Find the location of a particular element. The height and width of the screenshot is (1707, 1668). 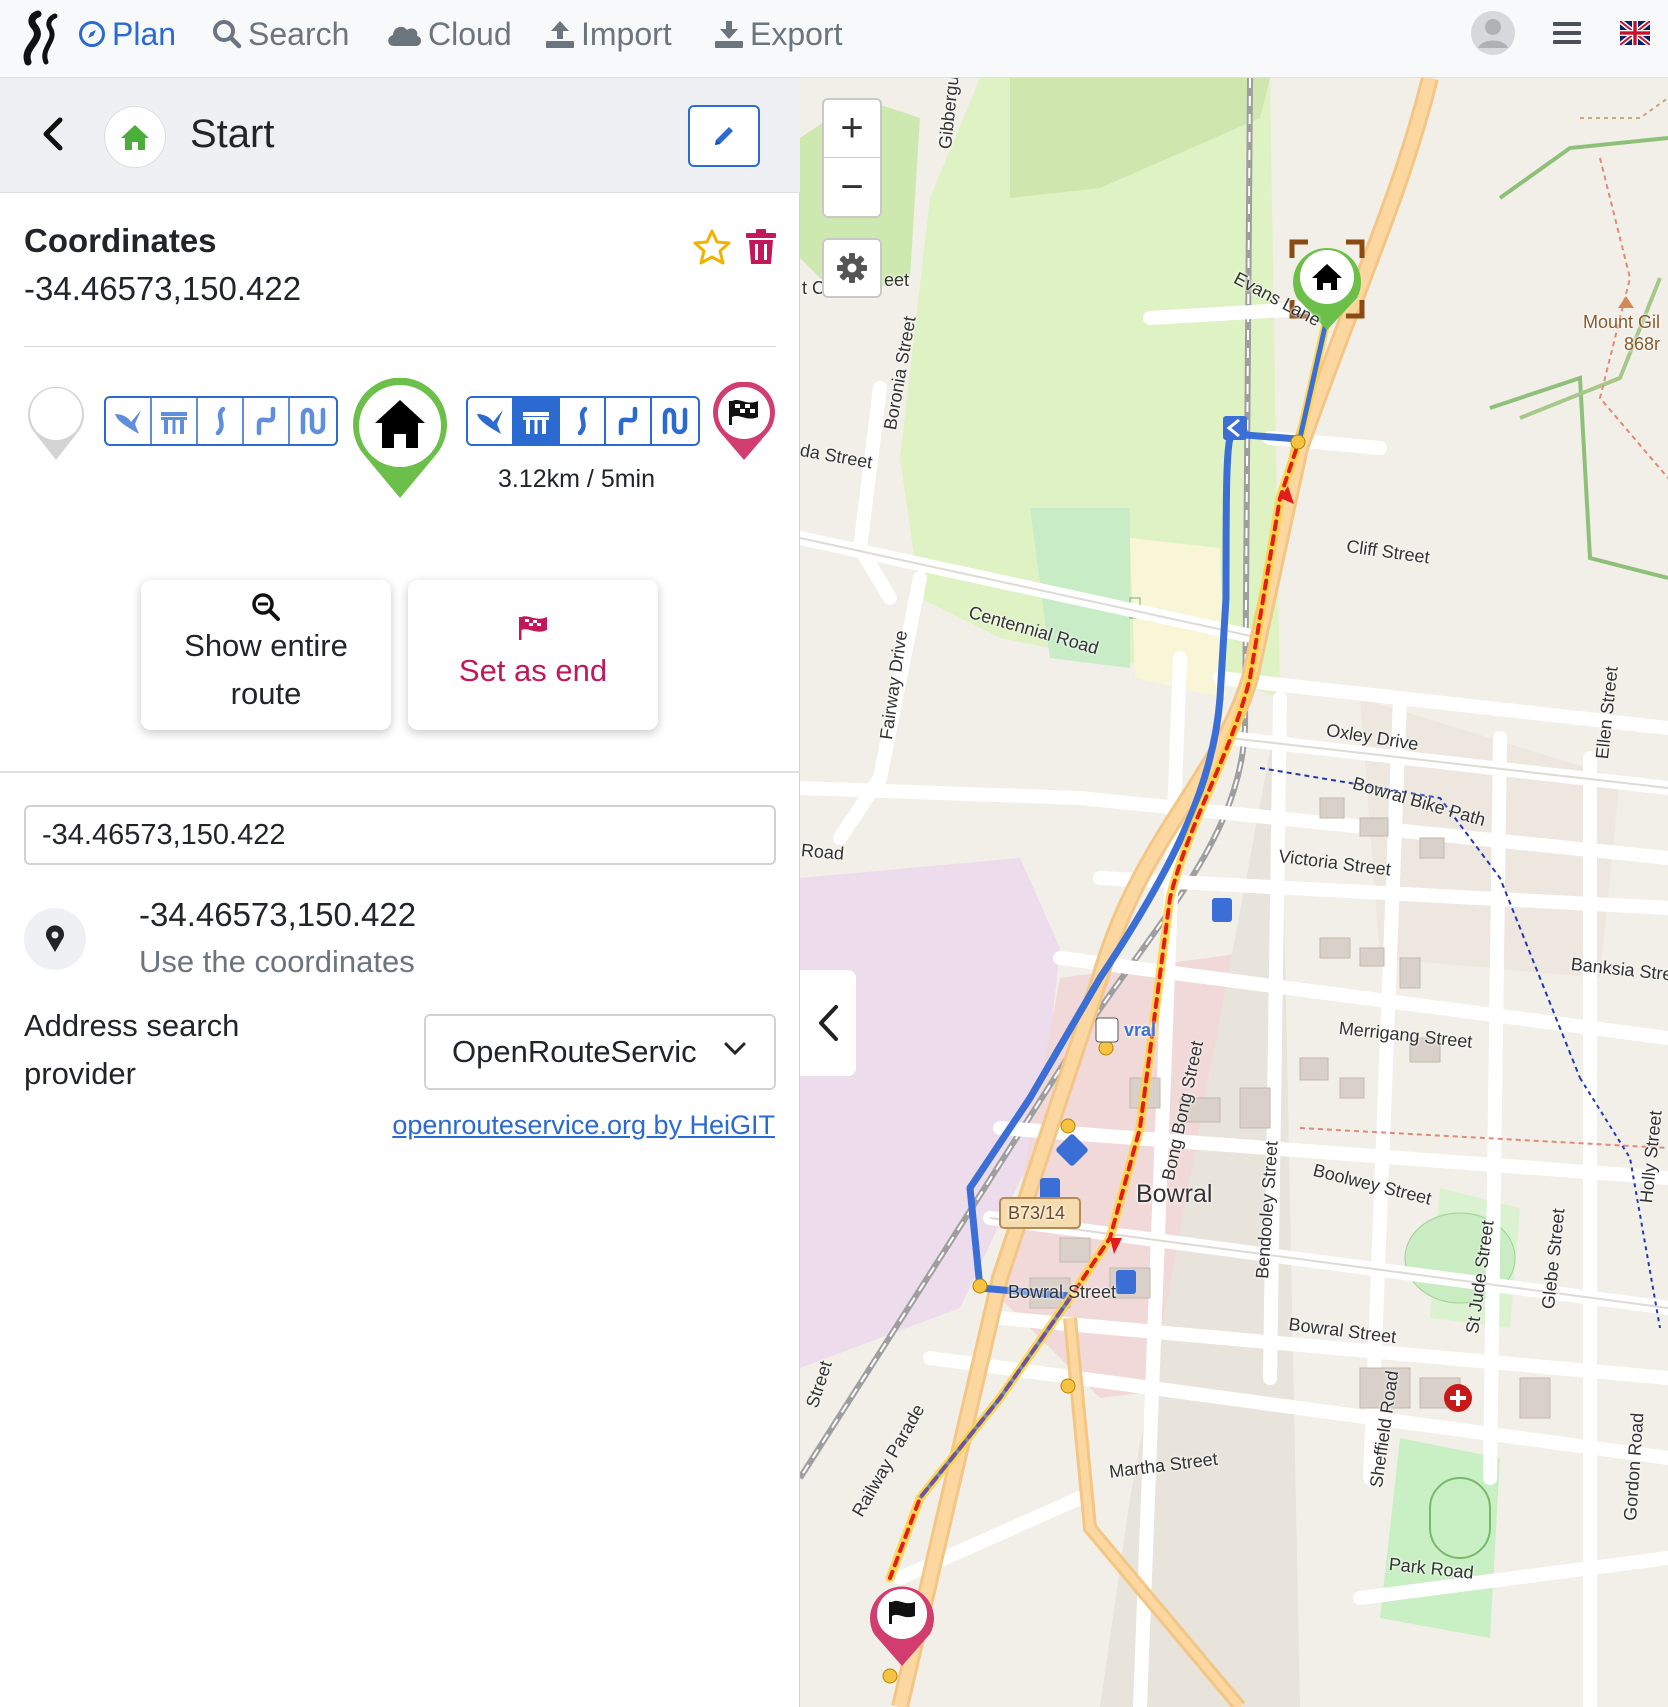

collapse-sidebar-button is located at coordinates (828, 1023).